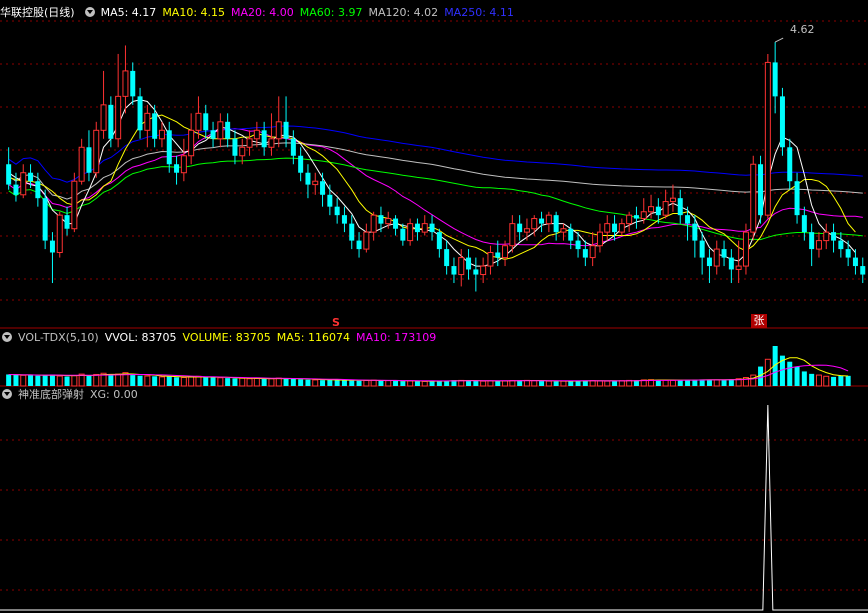 This screenshot has height=613, width=868. What do you see at coordinates (114, 394) in the screenshot?
I see `xg-label: XG: 0.00` at bounding box center [114, 394].